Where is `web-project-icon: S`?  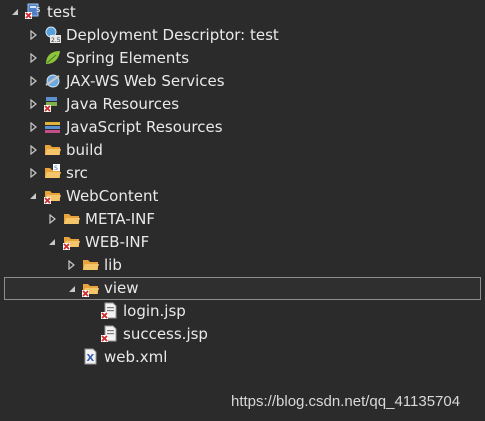
web-project-icon: S is located at coordinates (34, 12).